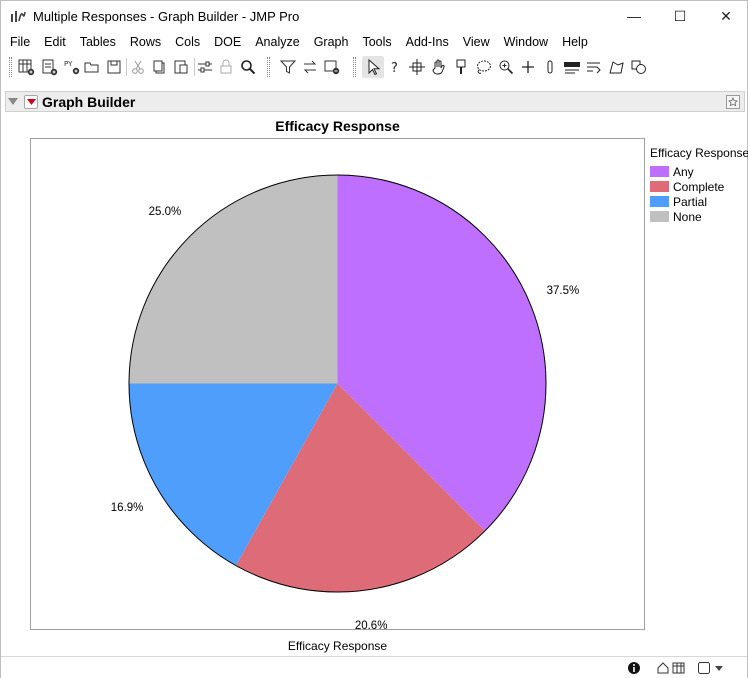 This screenshot has height=678, width=748. I want to click on legend-label: Any, so click(683, 171).